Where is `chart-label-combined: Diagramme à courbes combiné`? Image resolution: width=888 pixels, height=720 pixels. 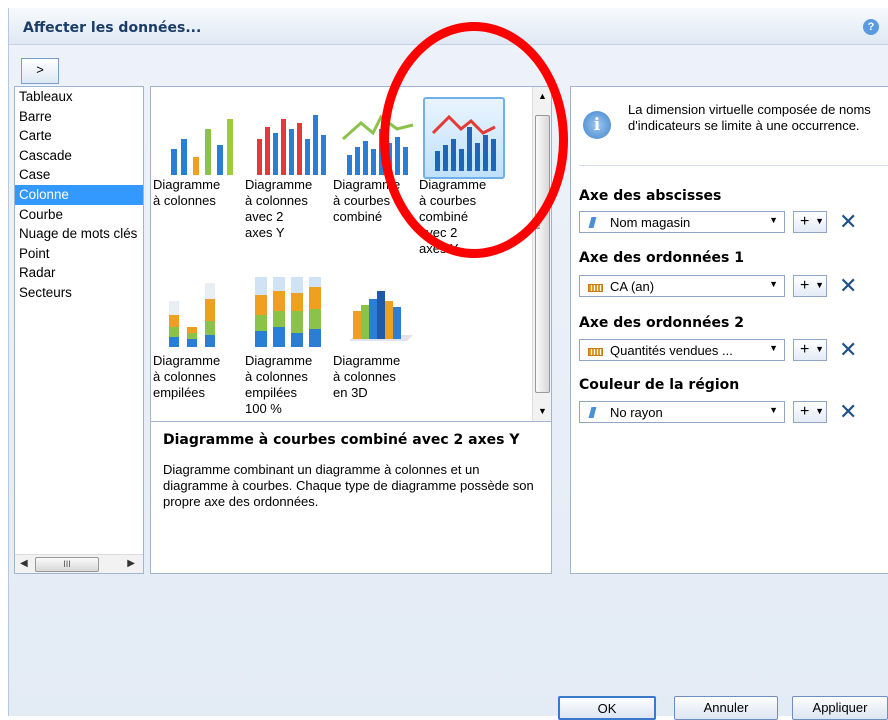 chart-label-combined: Diagramme à courbes combiné is located at coordinates (367, 200).